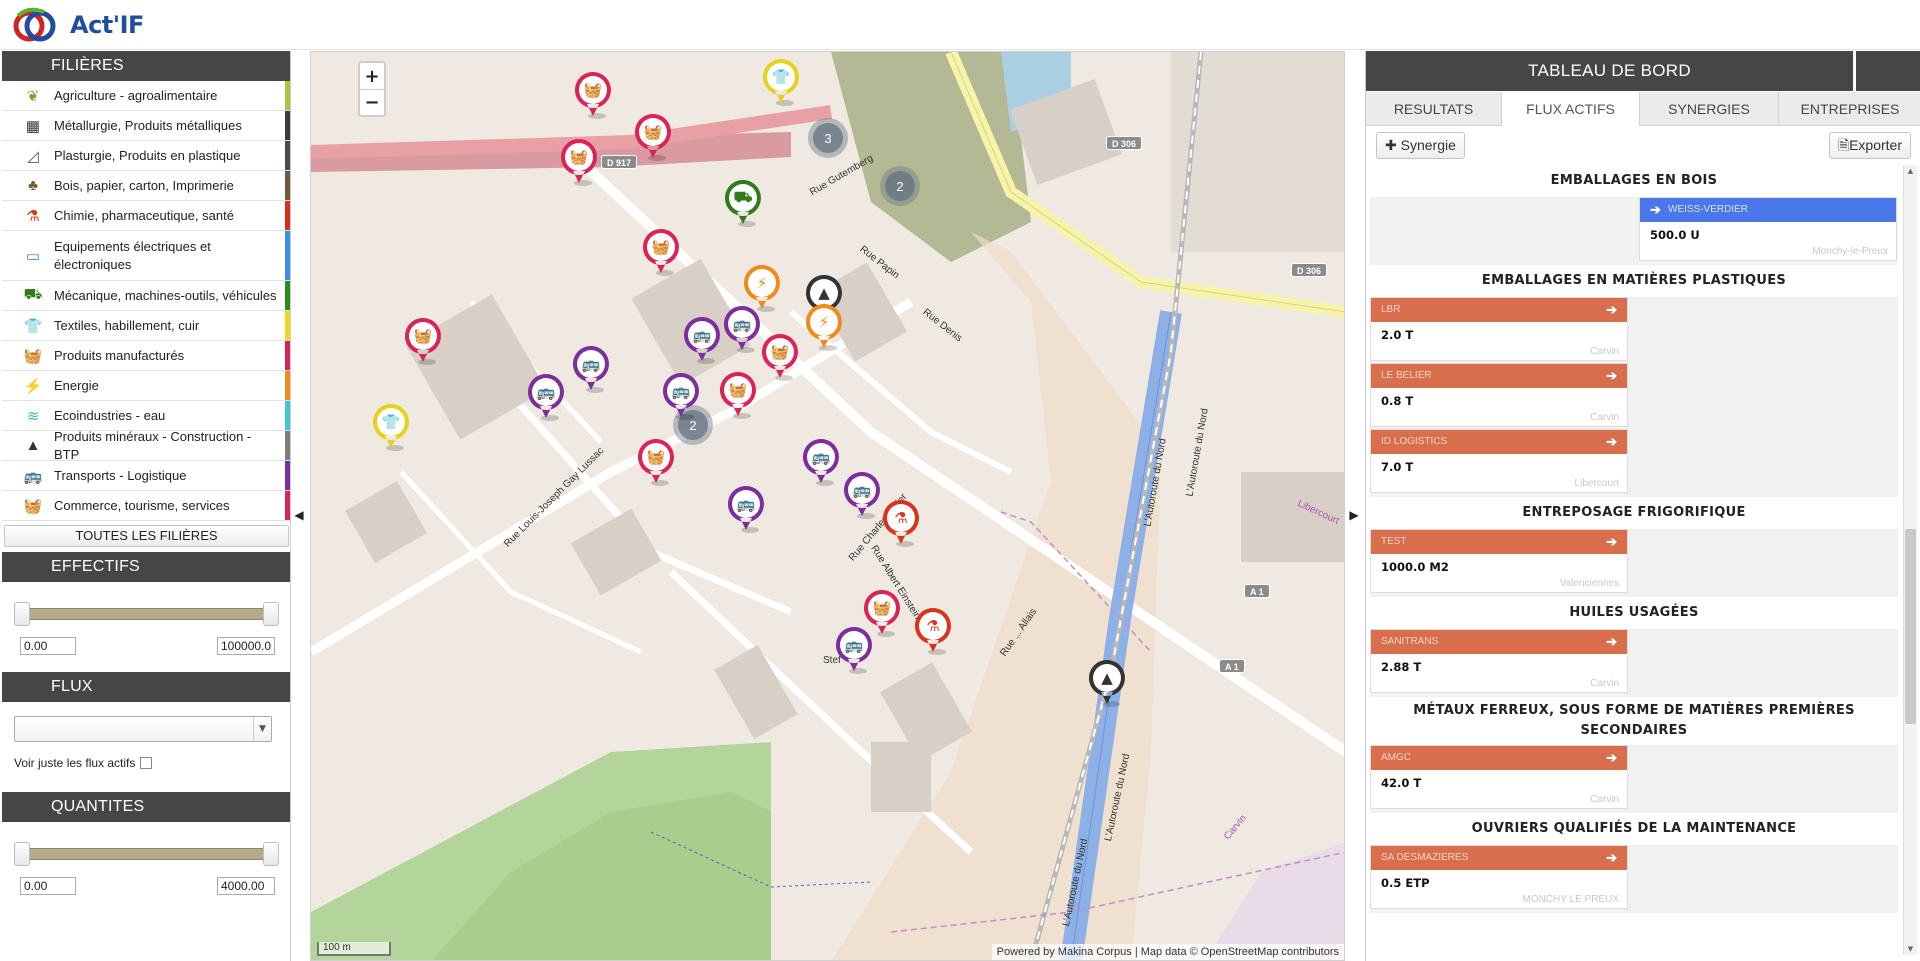 This screenshot has height=961, width=1920. I want to click on effectifs-slider-track, so click(147, 614).